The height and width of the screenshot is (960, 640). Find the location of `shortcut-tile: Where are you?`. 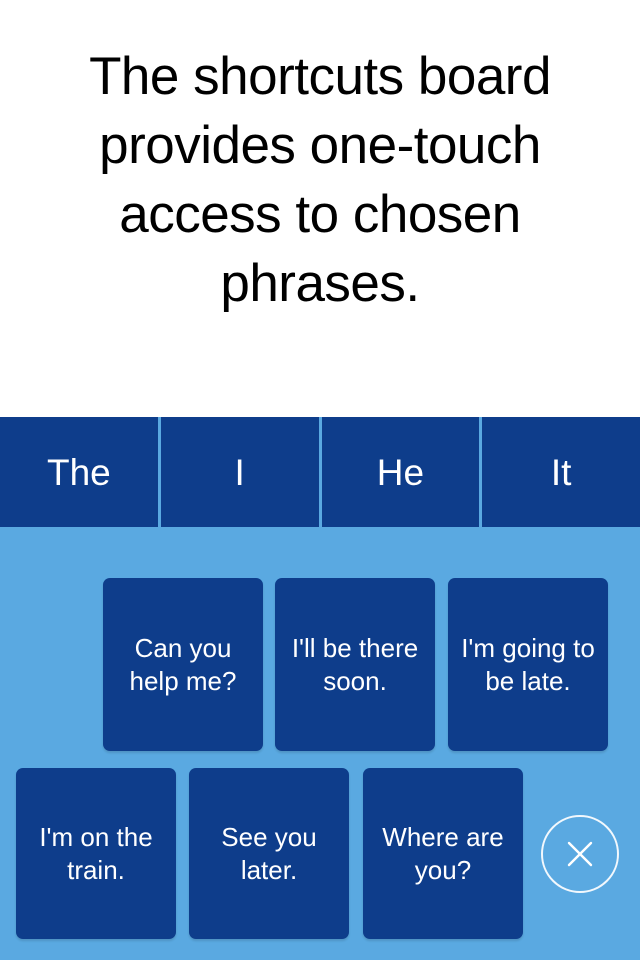

shortcut-tile: Where are you? is located at coordinates (443, 853).